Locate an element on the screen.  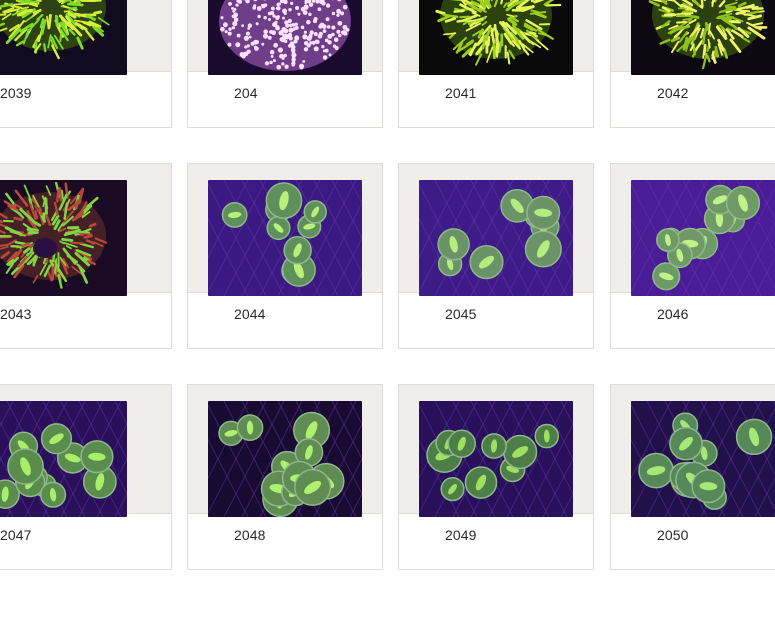
product-number-label: 204 is located at coordinates (246, 93).